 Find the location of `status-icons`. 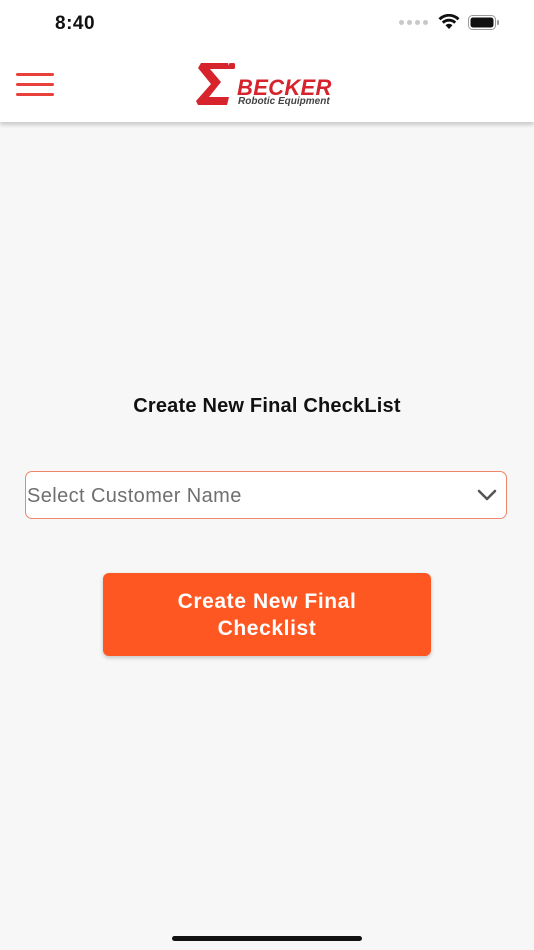

status-icons is located at coordinates (449, 22).